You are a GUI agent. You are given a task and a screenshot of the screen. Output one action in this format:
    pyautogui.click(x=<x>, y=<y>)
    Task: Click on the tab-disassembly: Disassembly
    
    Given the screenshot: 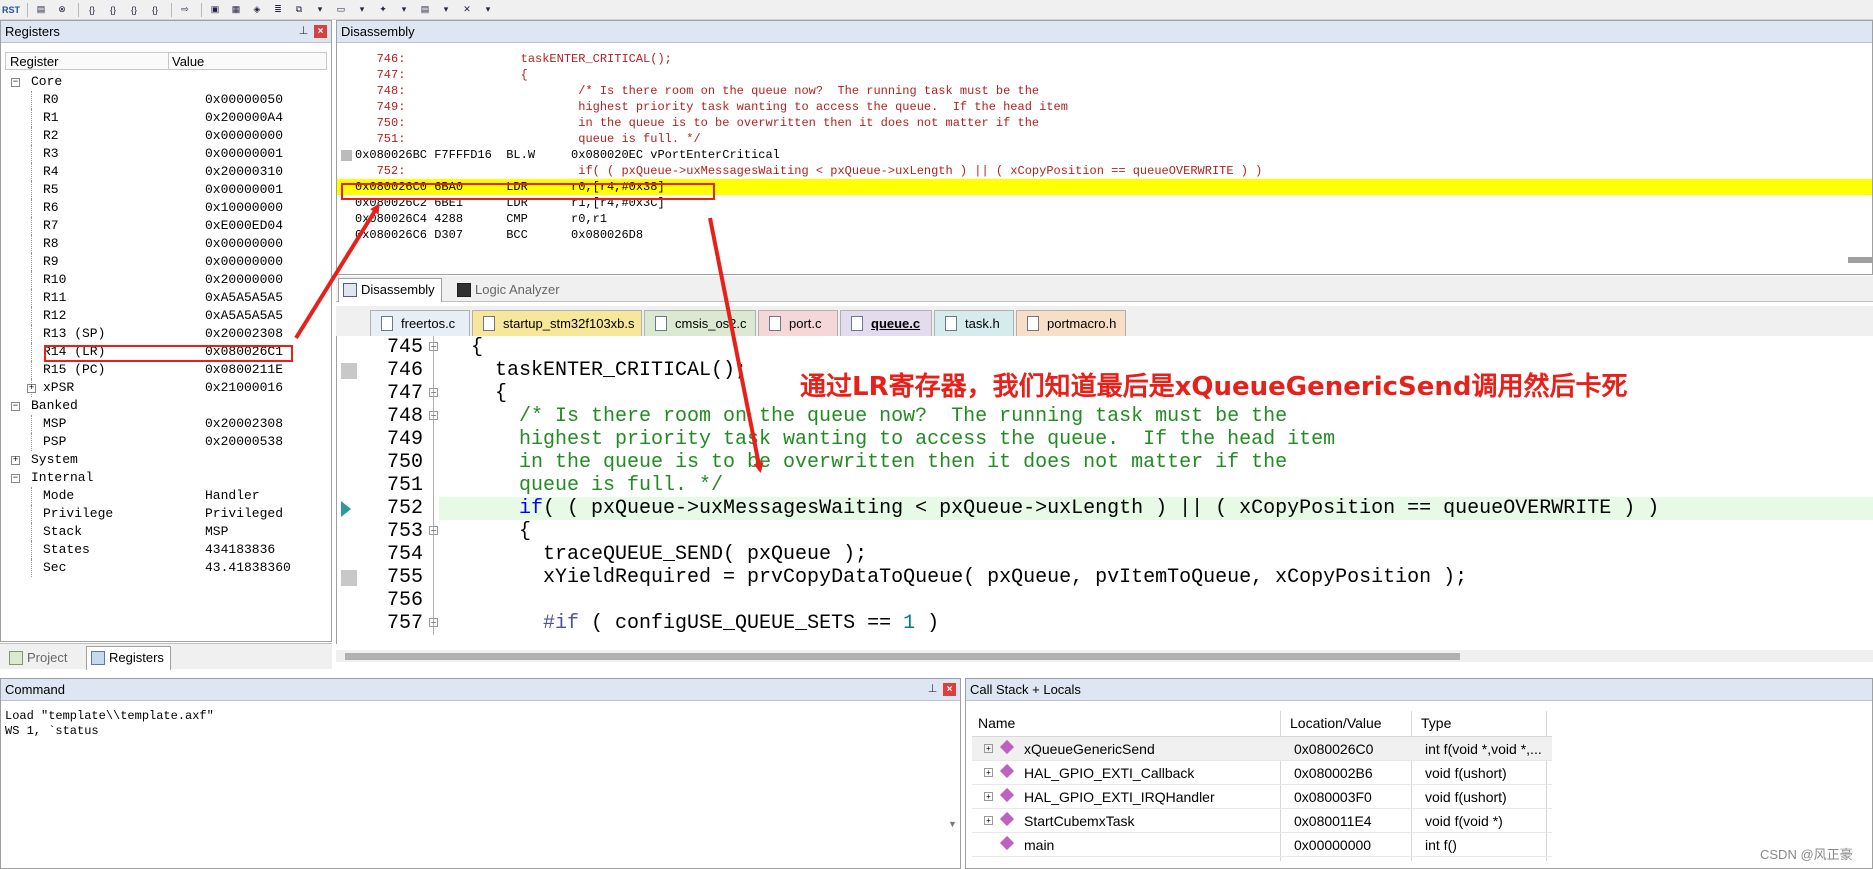 What is the action you would take?
    pyautogui.click(x=390, y=290)
    